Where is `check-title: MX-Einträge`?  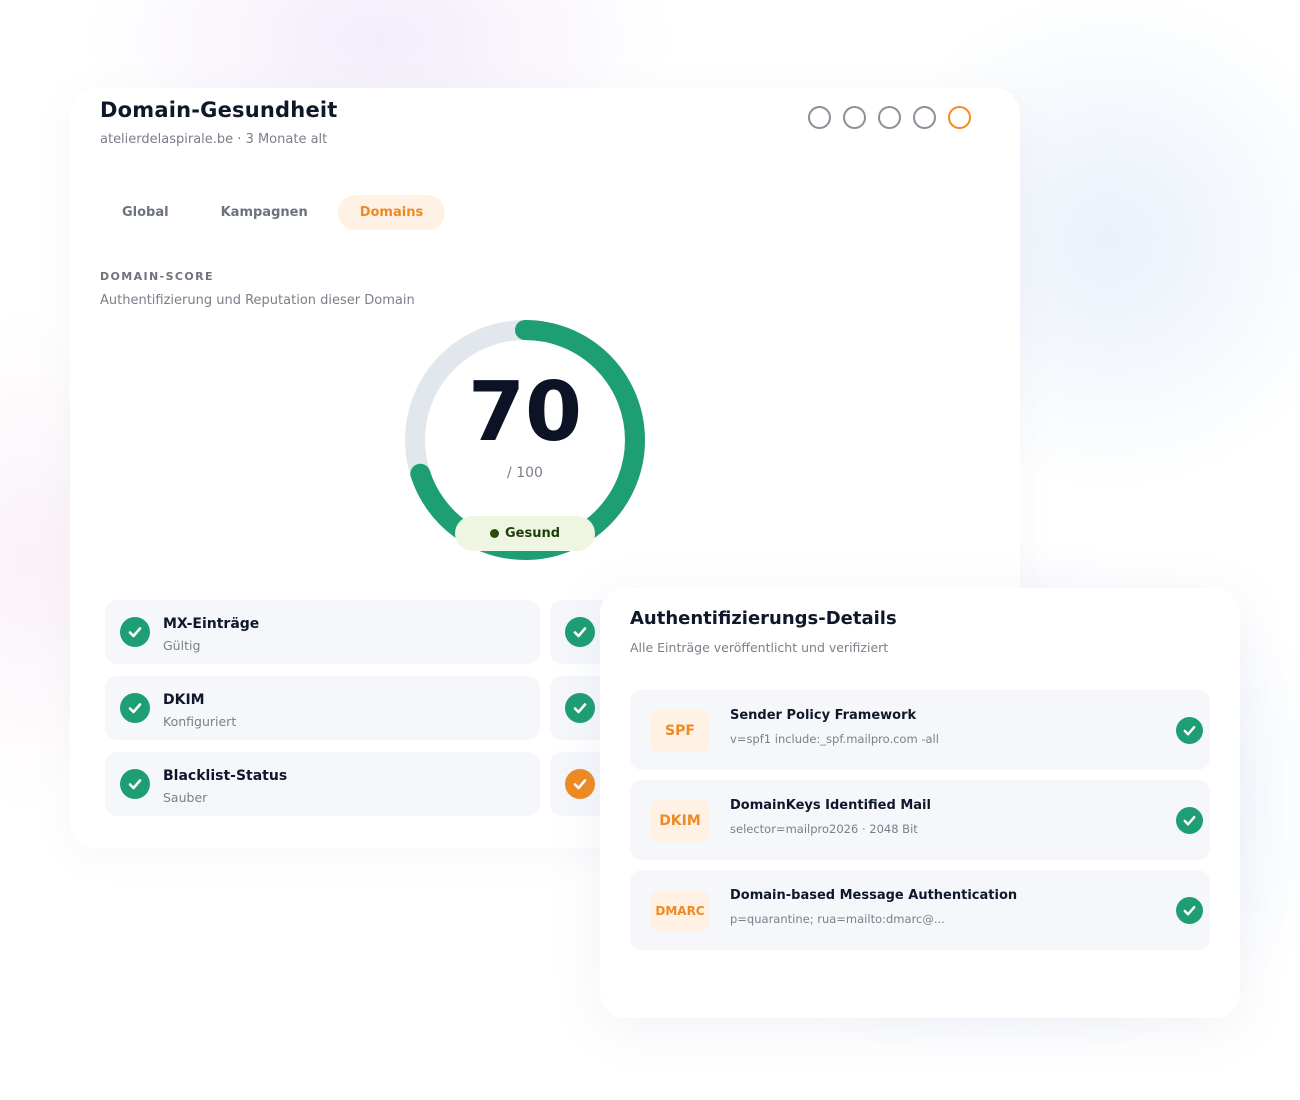 check-title: MX-Einträge is located at coordinates (211, 624).